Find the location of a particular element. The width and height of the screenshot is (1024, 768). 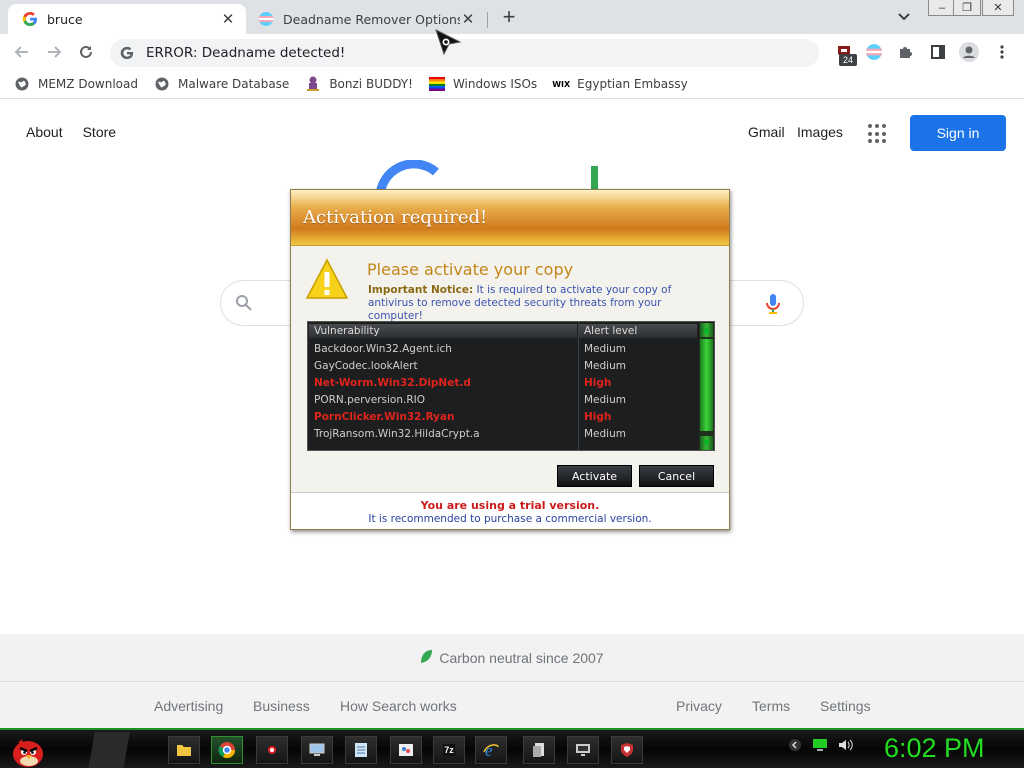

monitor-icon is located at coordinates (317, 750).